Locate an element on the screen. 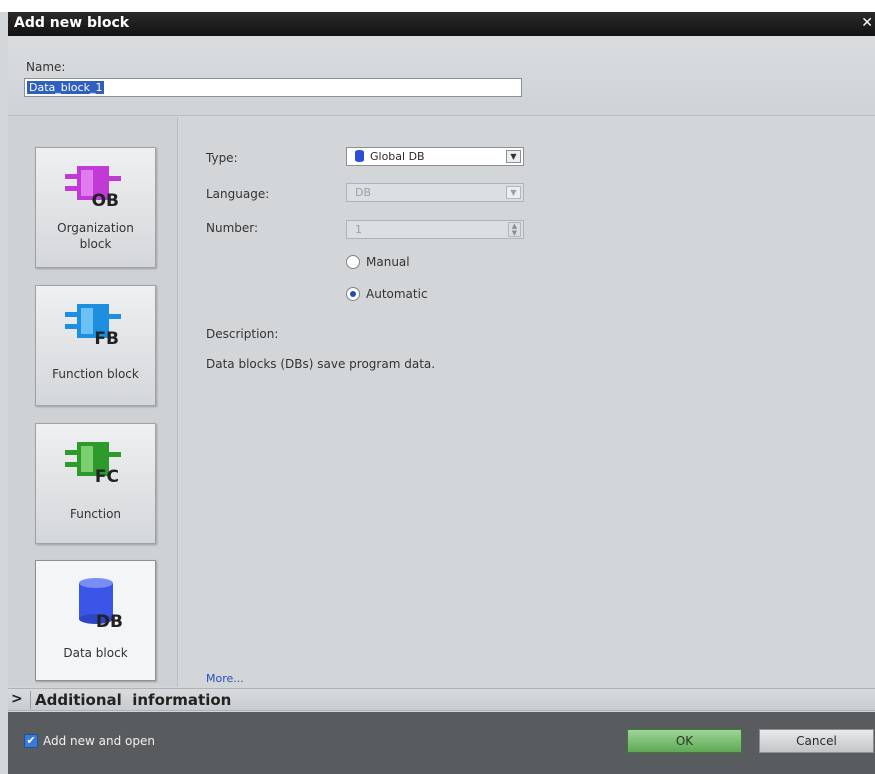 This screenshot has width=875, height=774. number-stepper-value: 1 is located at coordinates (358, 229).